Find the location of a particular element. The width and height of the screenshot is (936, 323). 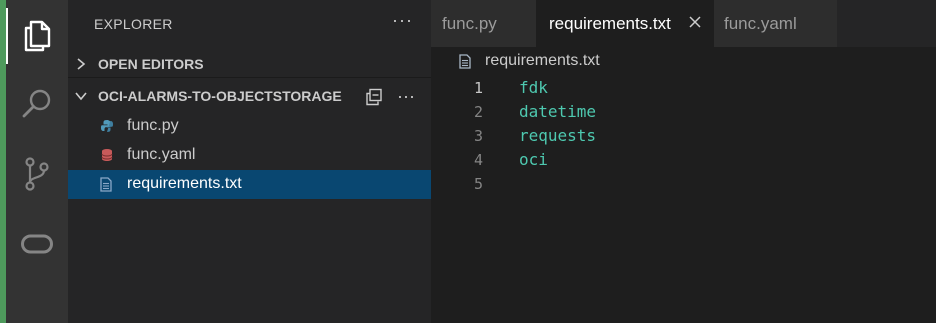

code-text: fdk is located at coordinates (533, 87).